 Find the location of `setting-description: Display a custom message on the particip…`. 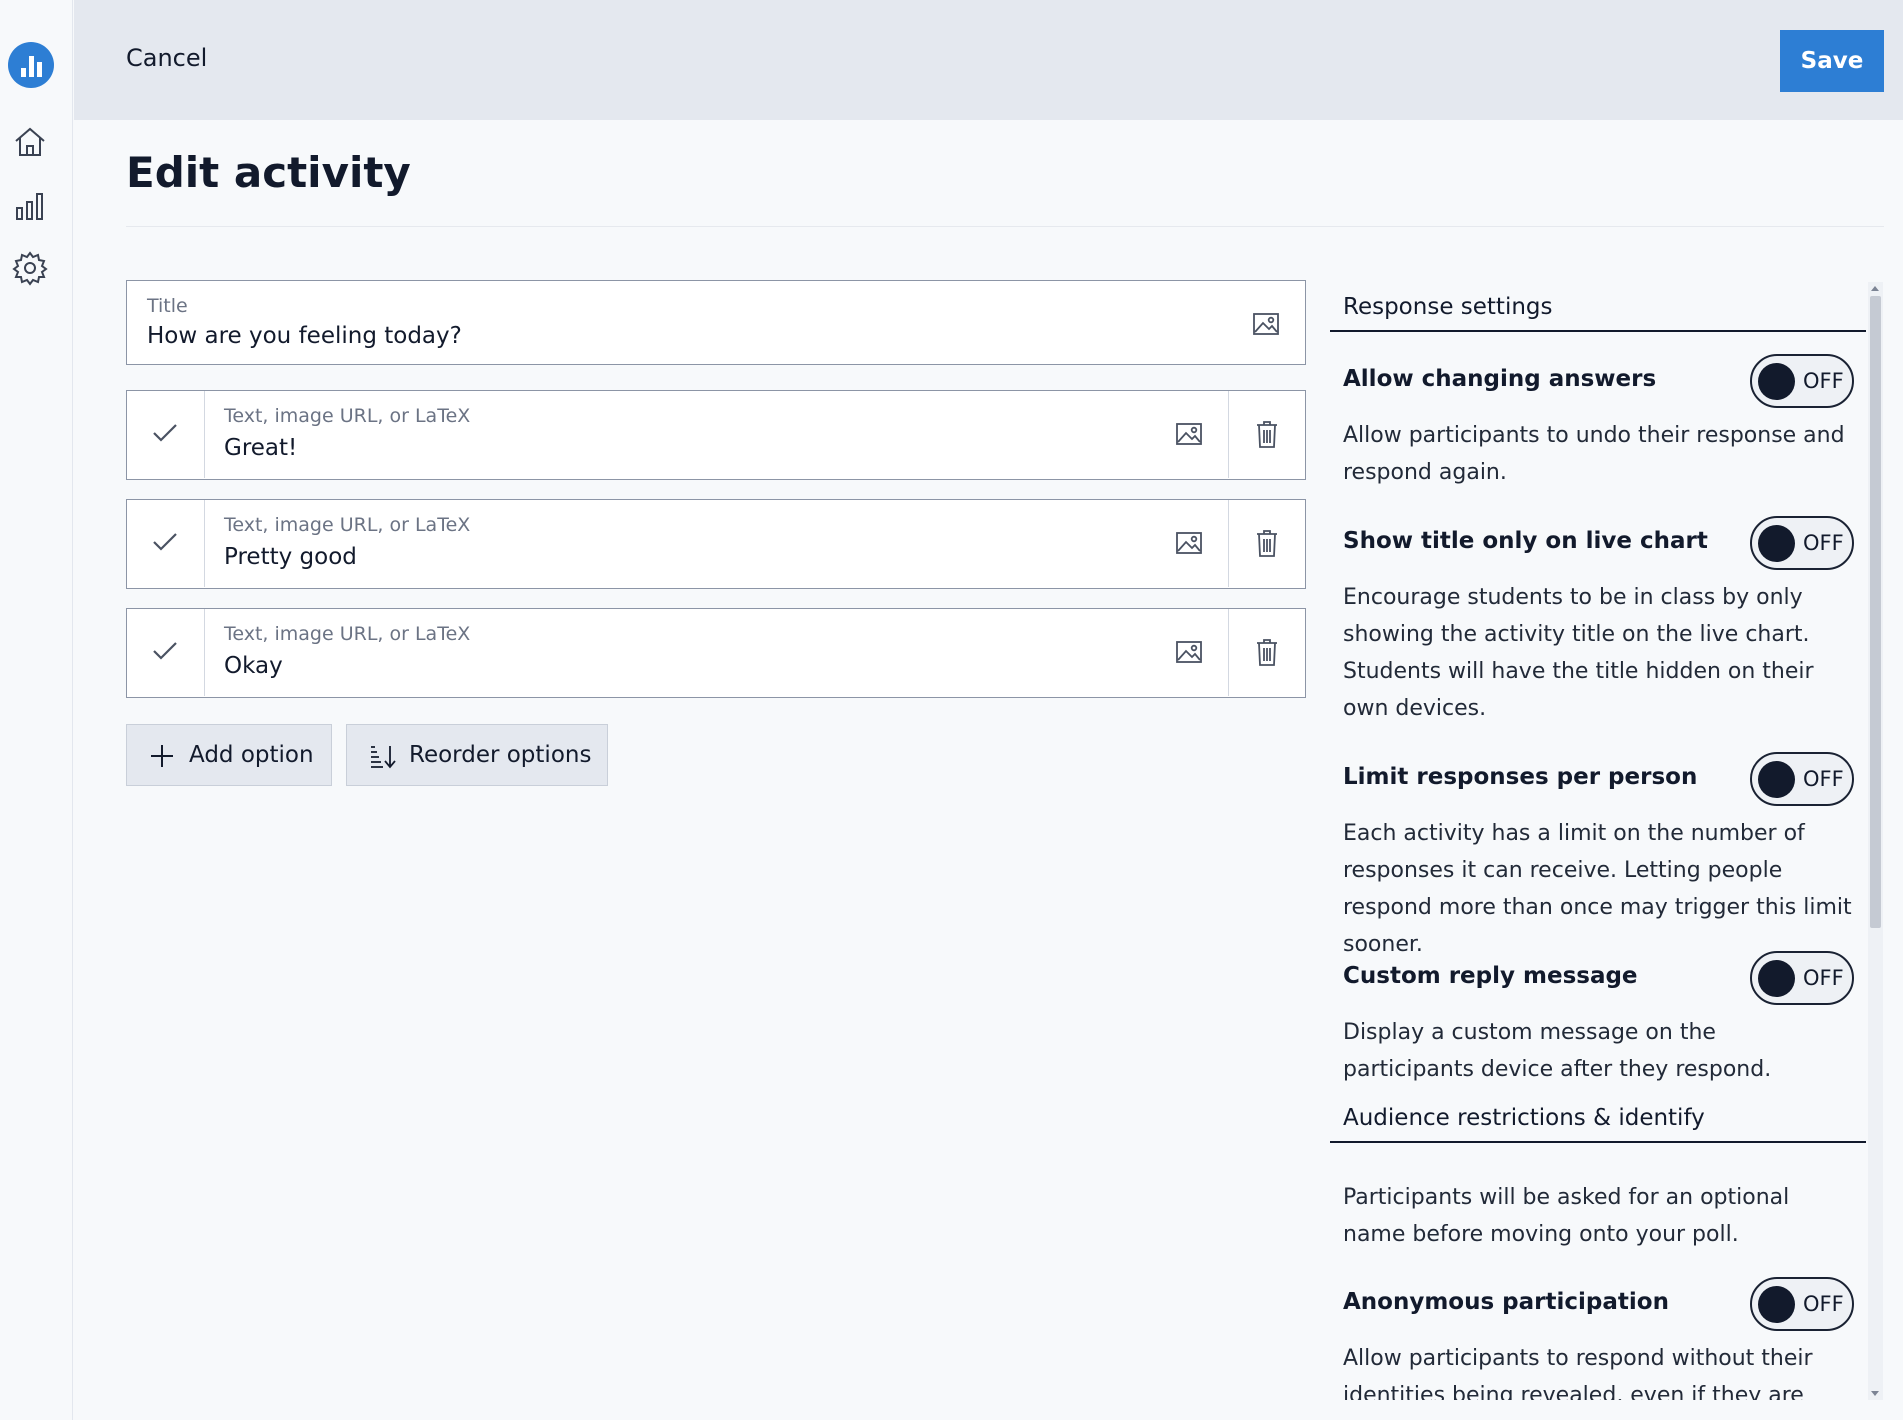

setting-description: Display a custom message on the particip… is located at coordinates (1557, 1051).